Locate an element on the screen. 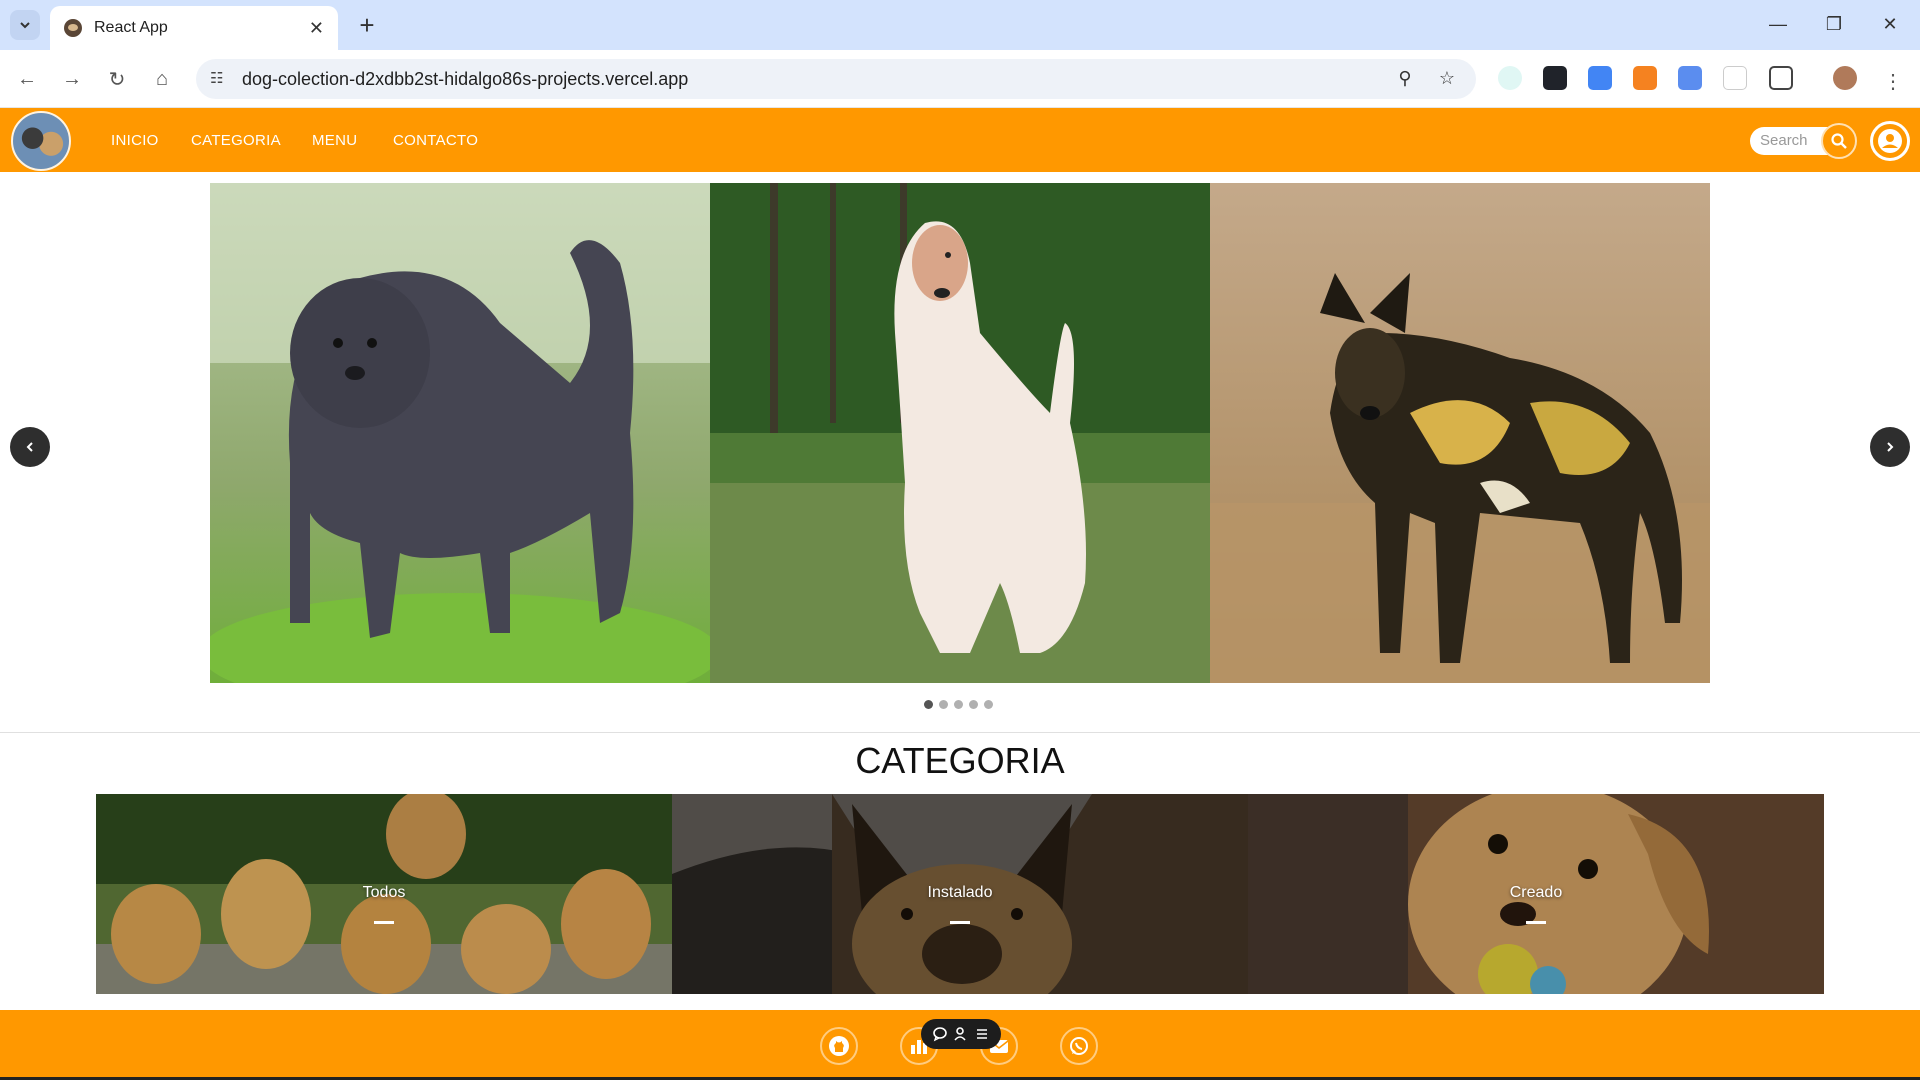 The width and height of the screenshot is (1920, 1080). category-card-instalado: Instalado is located at coordinates (960, 894).